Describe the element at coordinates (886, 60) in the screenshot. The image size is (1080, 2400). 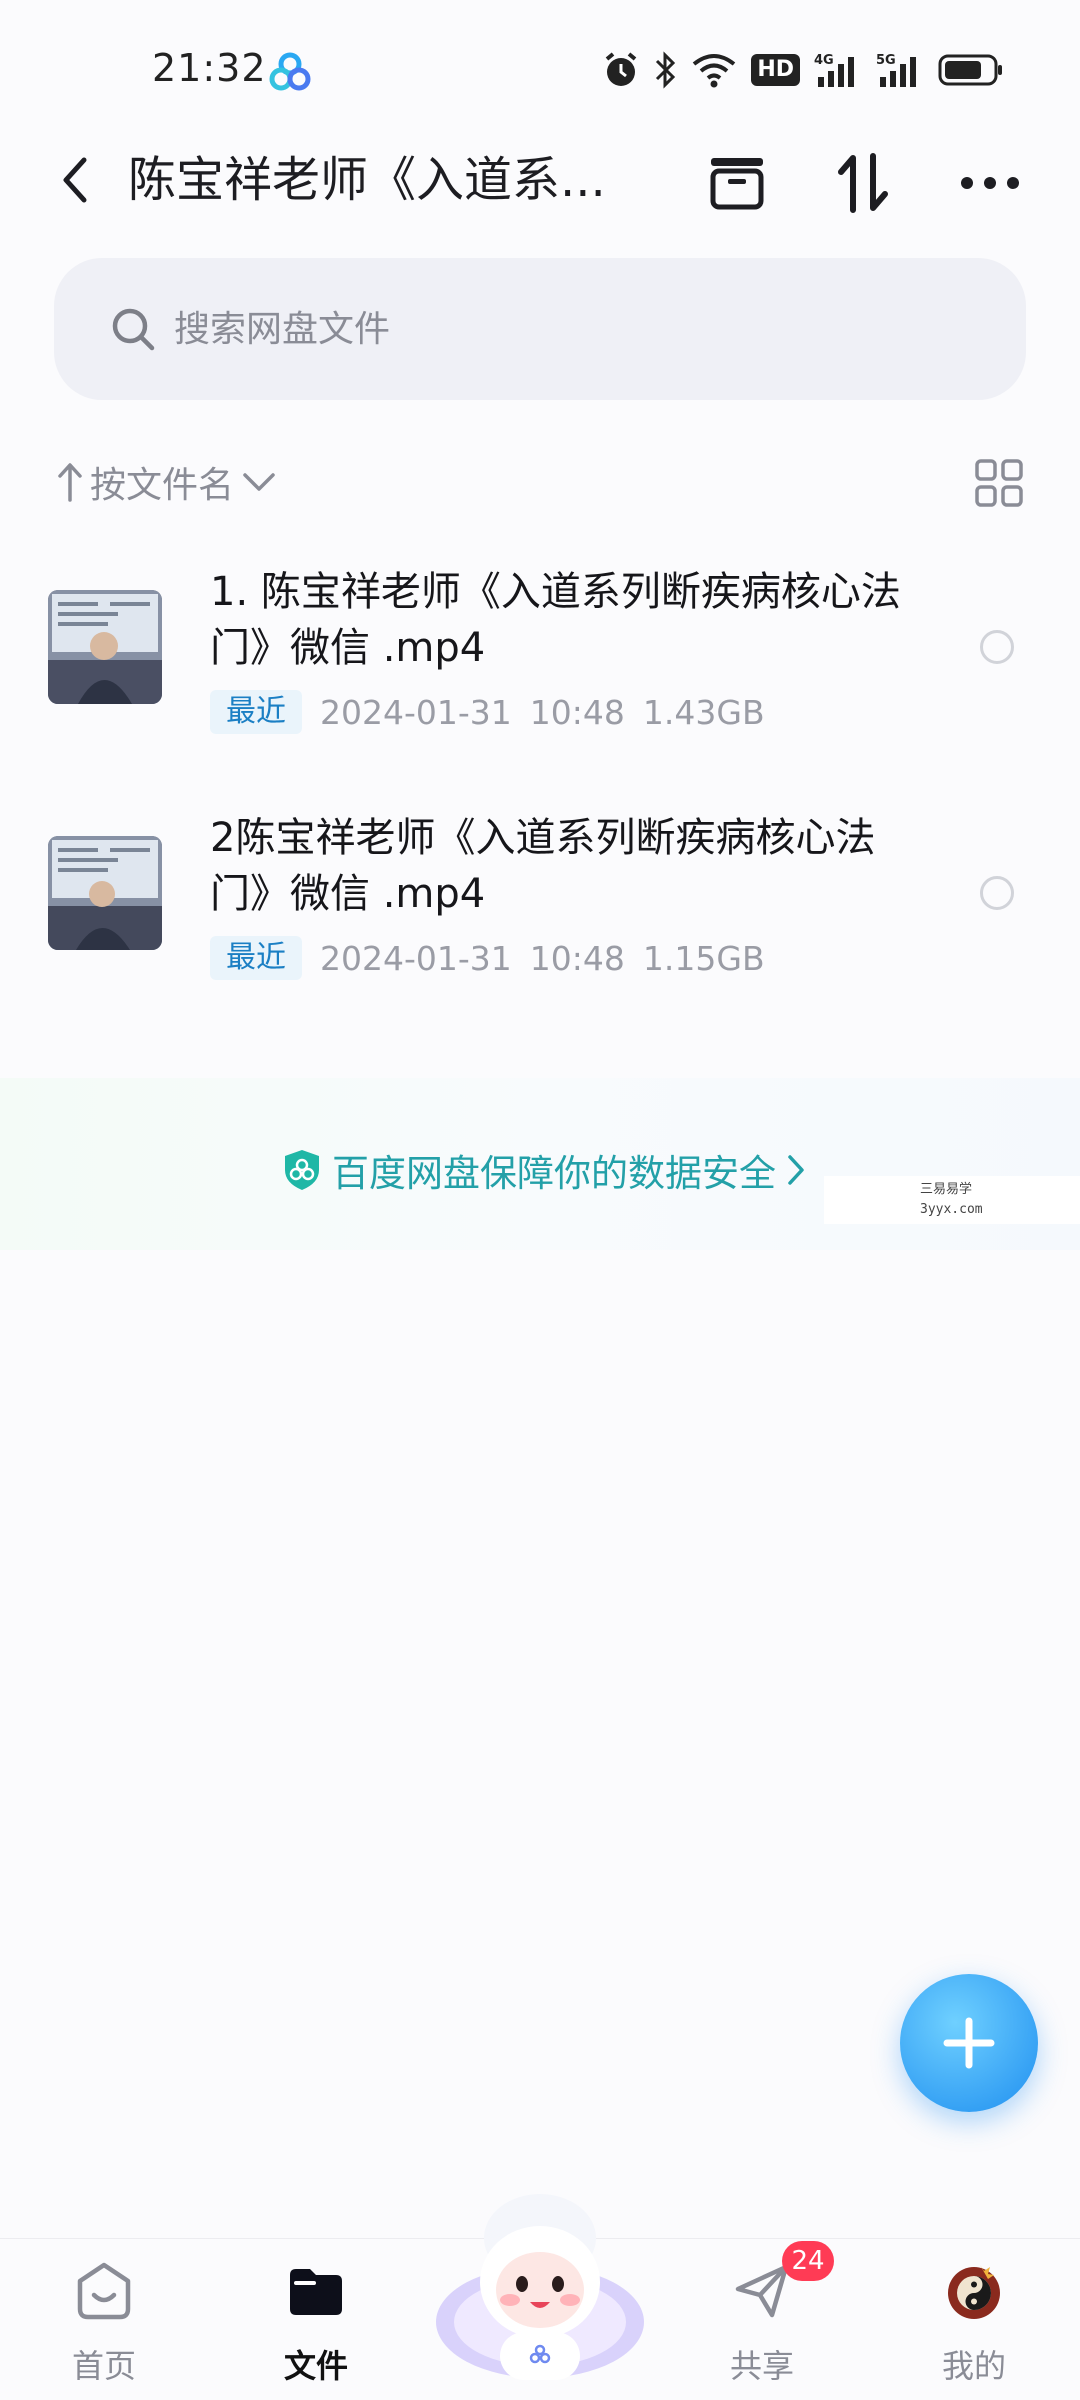
I see `svg-text: 5G` at that location.